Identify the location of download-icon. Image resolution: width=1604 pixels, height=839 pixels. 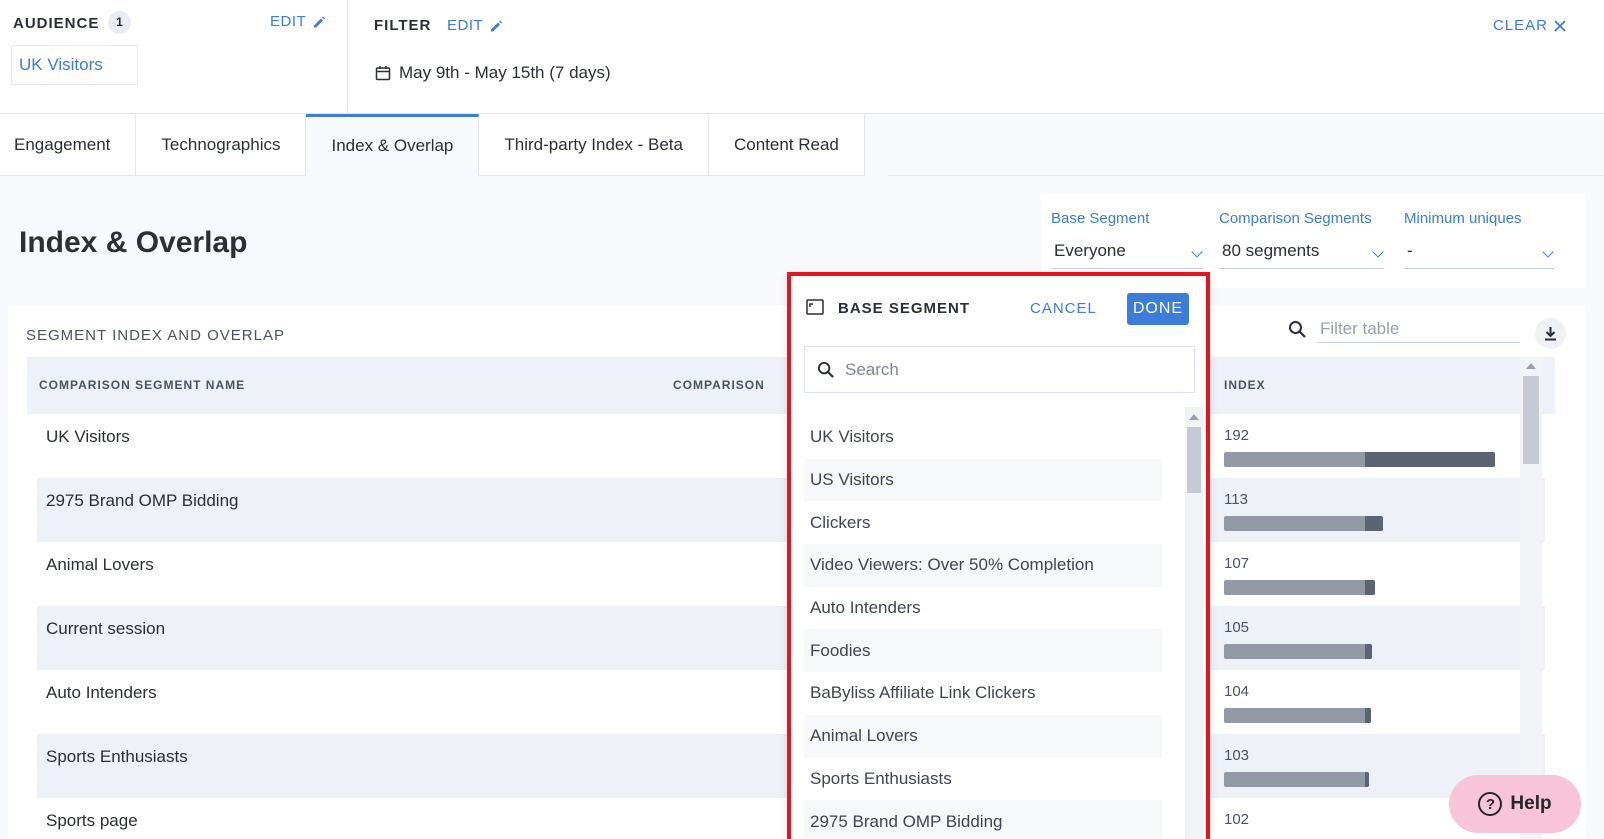
(1550, 334).